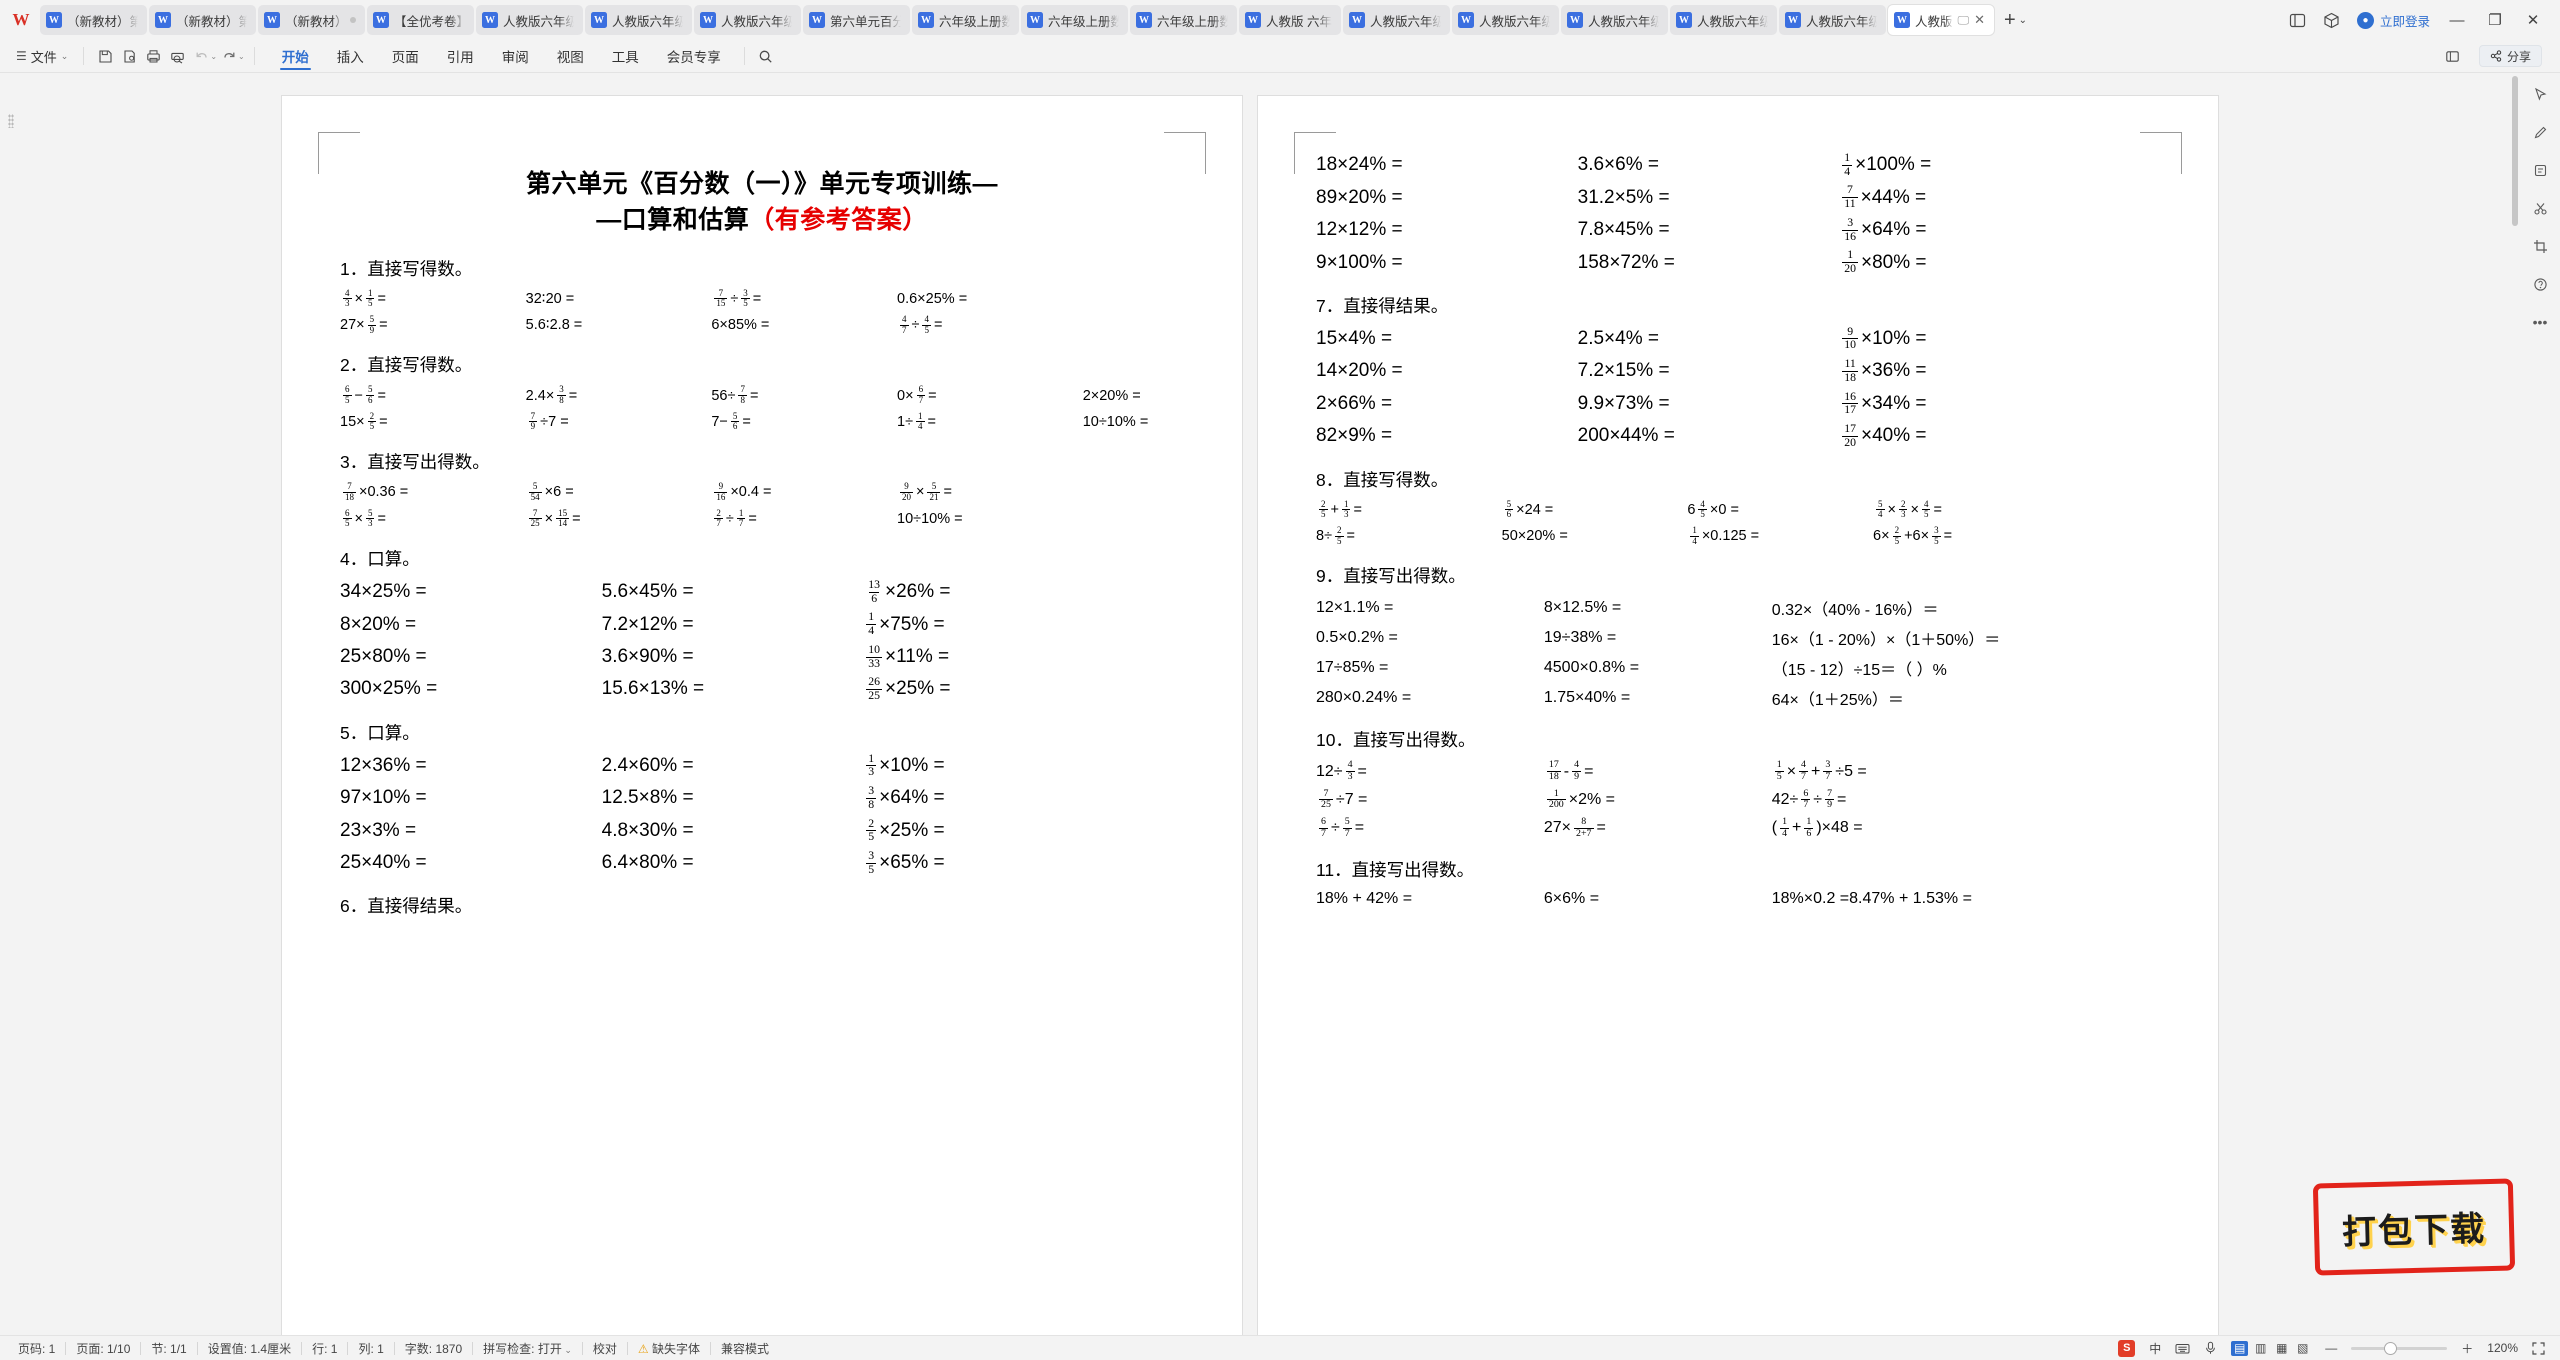  Describe the element at coordinates (2540, 170) in the screenshot. I see `highlight-icon` at that location.